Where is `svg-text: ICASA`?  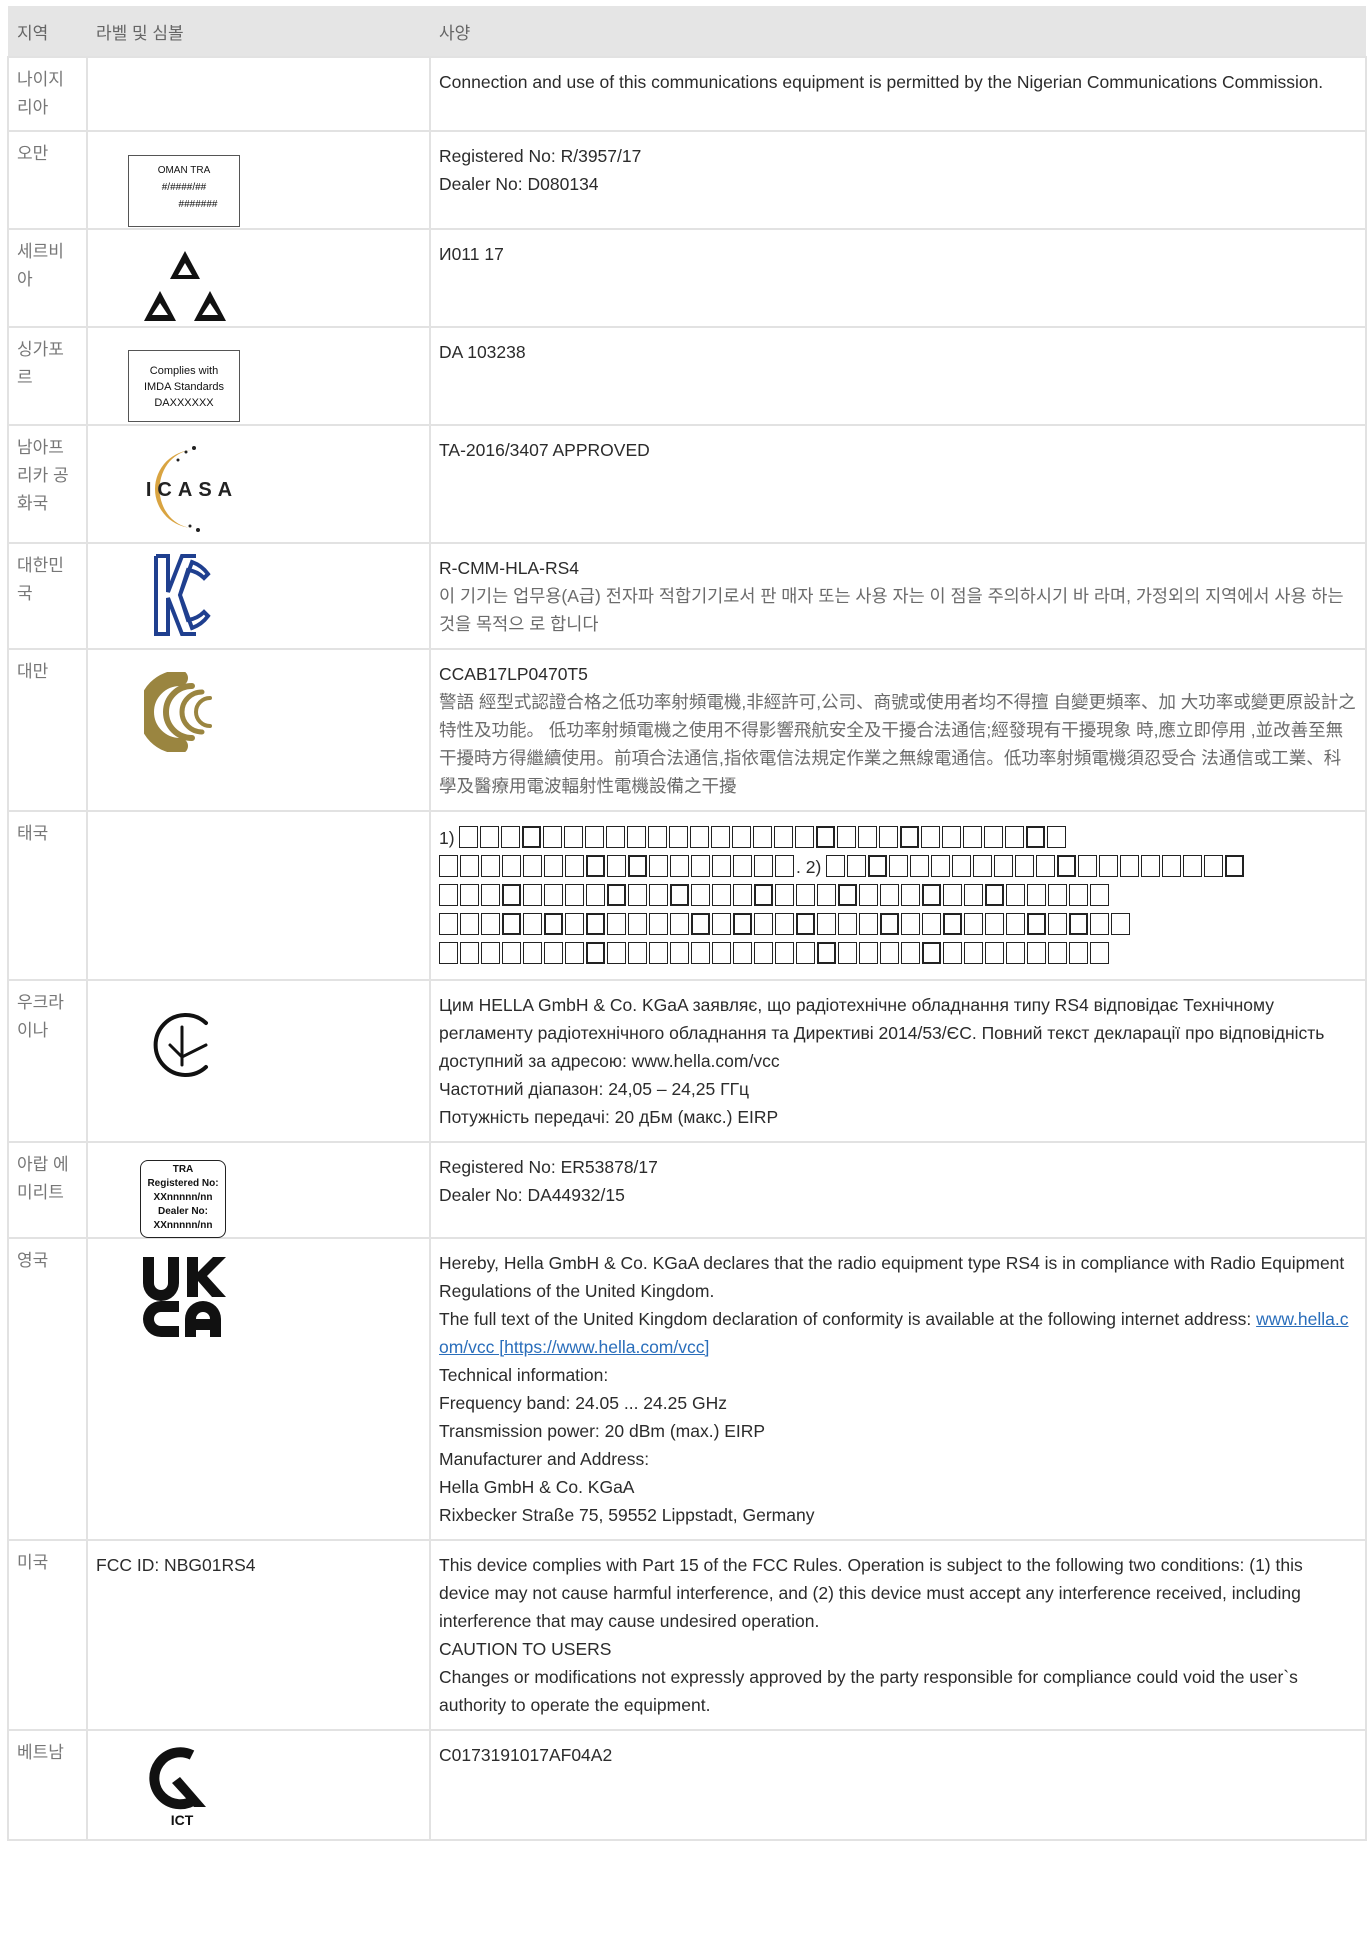
svg-text: ICASA is located at coordinates (192, 490).